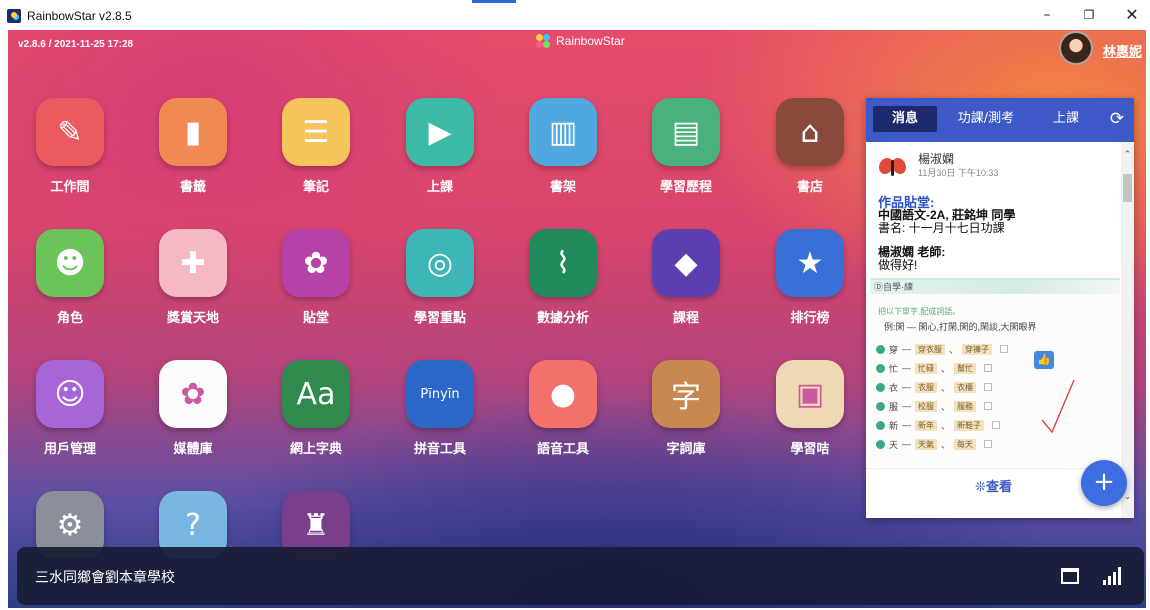 The height and width of the screenshot is (610, 1150). What do you see at coordinates (193, 132) in the screenshot?
I see `app-tile: ▮` at bounding box center [193, 132].